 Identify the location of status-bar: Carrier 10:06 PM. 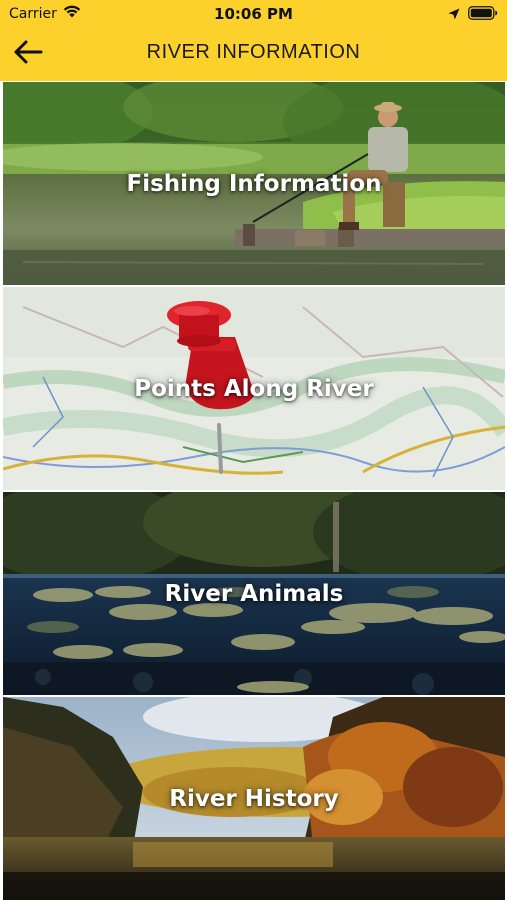
(253, 14).